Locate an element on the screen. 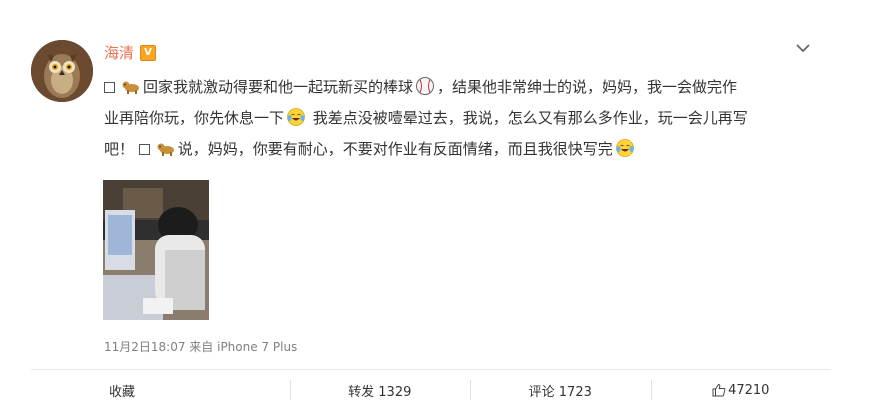 This screenshot has height=410, width=873. post-line-1: 回家我就激动得要和他一起玩新买的棒球 ，结果他非常绅士的说，妈妈，我一会做完作 is located at coordinates (464, 87).